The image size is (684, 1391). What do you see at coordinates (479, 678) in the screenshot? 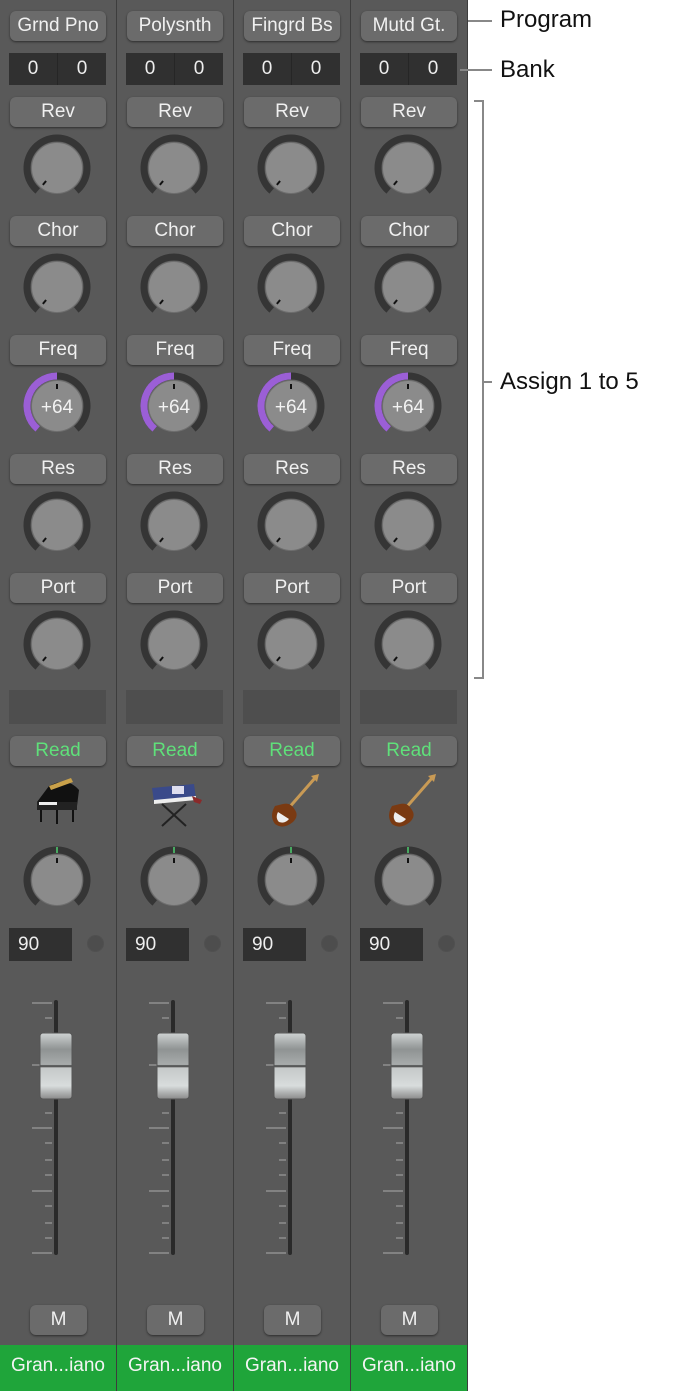
I see `assign-bracket-bottom` at bounding box center [479, 678].